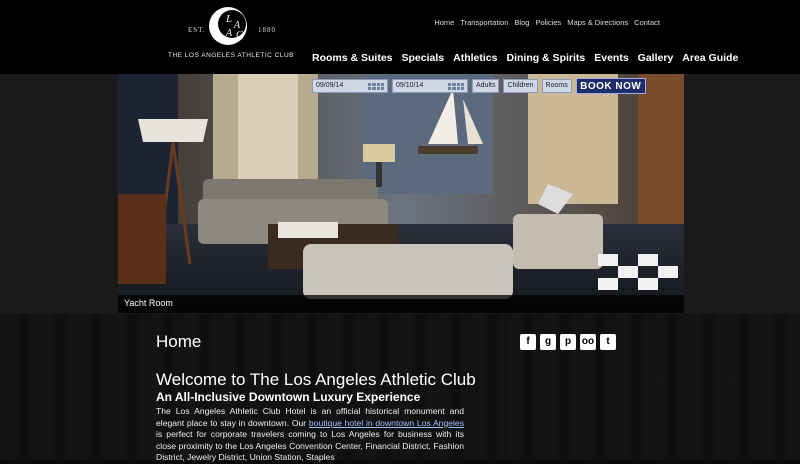  I want to click on pinterest-icon: p, so click(568, 342).